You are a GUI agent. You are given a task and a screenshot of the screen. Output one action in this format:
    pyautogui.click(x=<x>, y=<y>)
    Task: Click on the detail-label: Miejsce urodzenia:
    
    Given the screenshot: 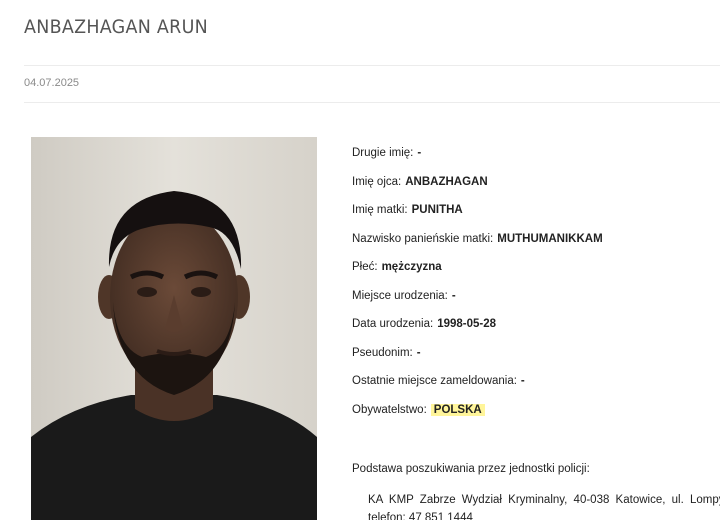 What is the action you would take?
    pyautogui.click(x=400, y=295)
    